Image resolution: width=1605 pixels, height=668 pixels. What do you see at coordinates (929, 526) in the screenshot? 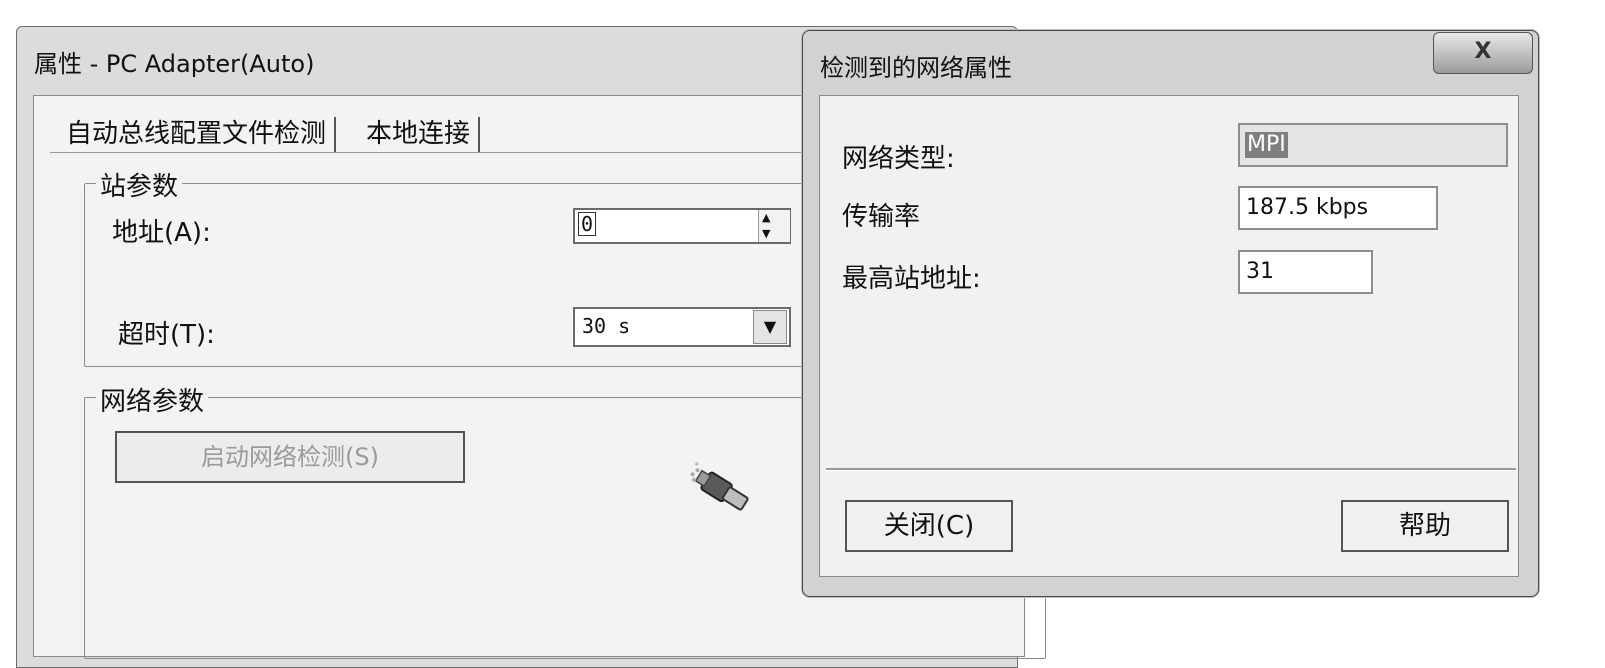
I see `close-button: 关闭(C)` at bounding box center [929, 526].